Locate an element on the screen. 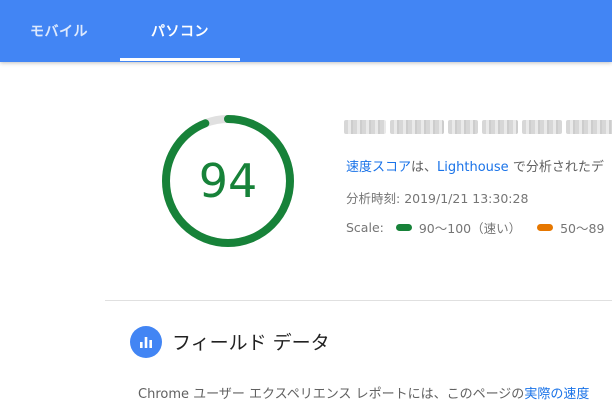  performance-score-gauge: 94 is located at coordinates (228, 181).